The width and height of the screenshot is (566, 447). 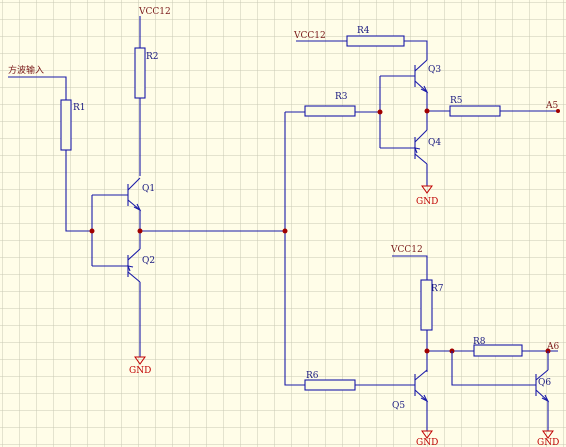 I want to click on r2-label: R2, so click(x=152, y=57).